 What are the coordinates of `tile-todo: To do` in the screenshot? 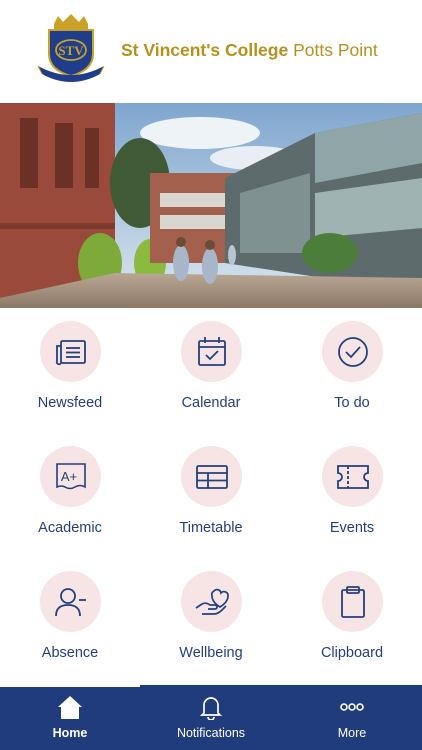 It's located at (352, 370).